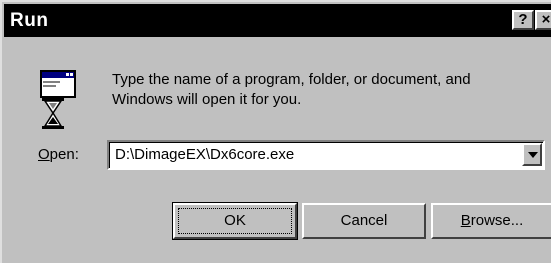  I want to click on cancel-button: Cancel, so click(364, 221).